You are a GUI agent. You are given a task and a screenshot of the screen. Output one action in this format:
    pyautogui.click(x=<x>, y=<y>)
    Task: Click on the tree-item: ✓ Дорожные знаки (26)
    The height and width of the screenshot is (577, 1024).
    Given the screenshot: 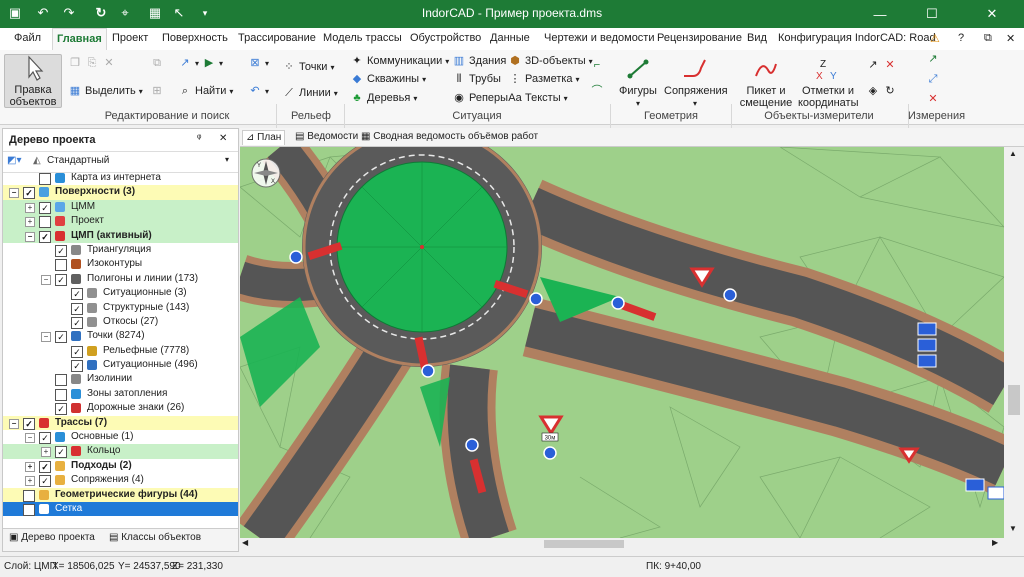 What is the action you would take?
    pyautogui.click(x=120, y=408)
    